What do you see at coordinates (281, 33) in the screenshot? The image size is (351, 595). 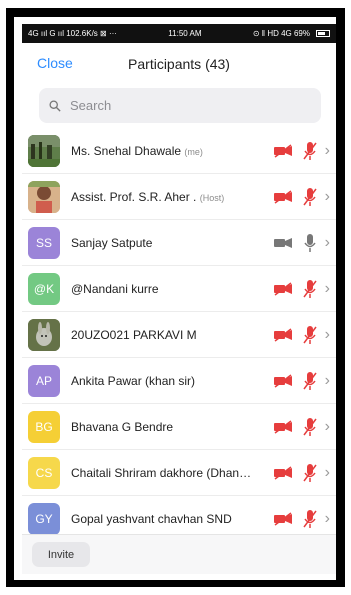 I see `status-indicators: ⊙ ‖ HD 4G 69%` at bounding box center [281, 33].